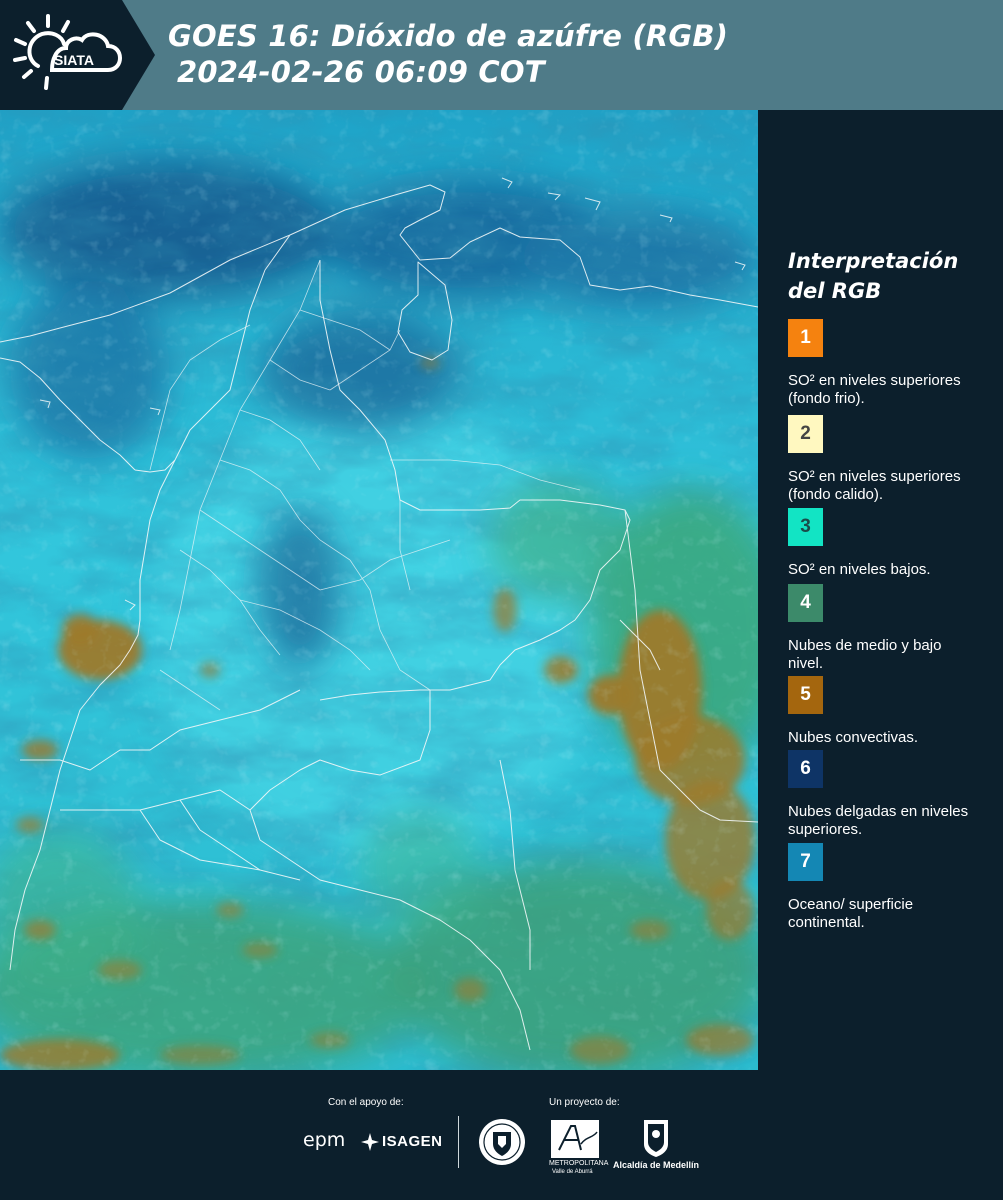 Image resolution: width=1003 pixels, height=1200 pixels. What do you see at coordinates (448, 36) in the screenshot?
I see `title-line-1: GOES 16: Dióxido de azúfre (RGB)` at bounding box center [448, 36].